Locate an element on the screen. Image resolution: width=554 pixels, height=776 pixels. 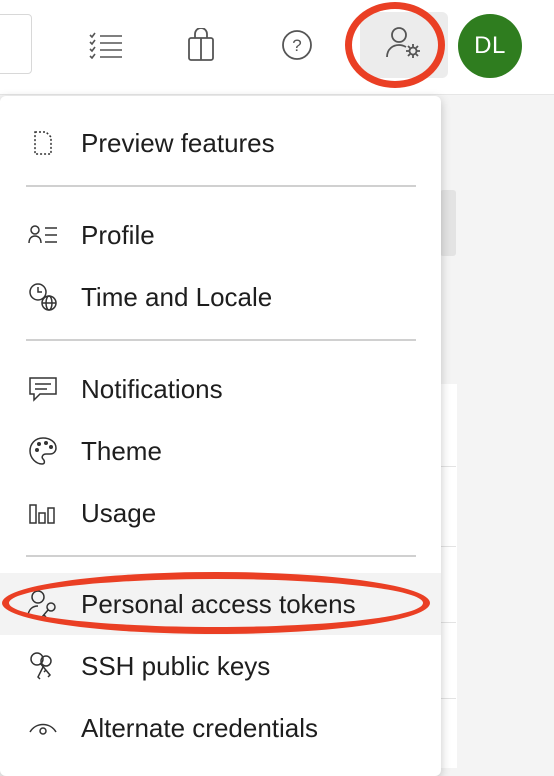
globe-clock-icon is located at coordinates (43, 297).